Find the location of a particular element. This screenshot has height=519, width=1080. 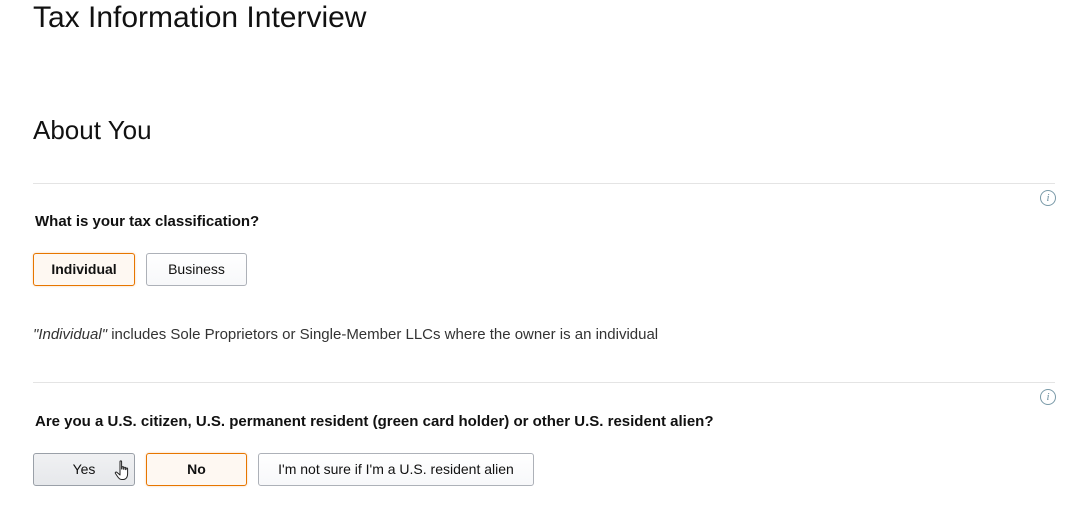

tax-classification-question: What is your tax classification? is located at coordinates (147, 221).